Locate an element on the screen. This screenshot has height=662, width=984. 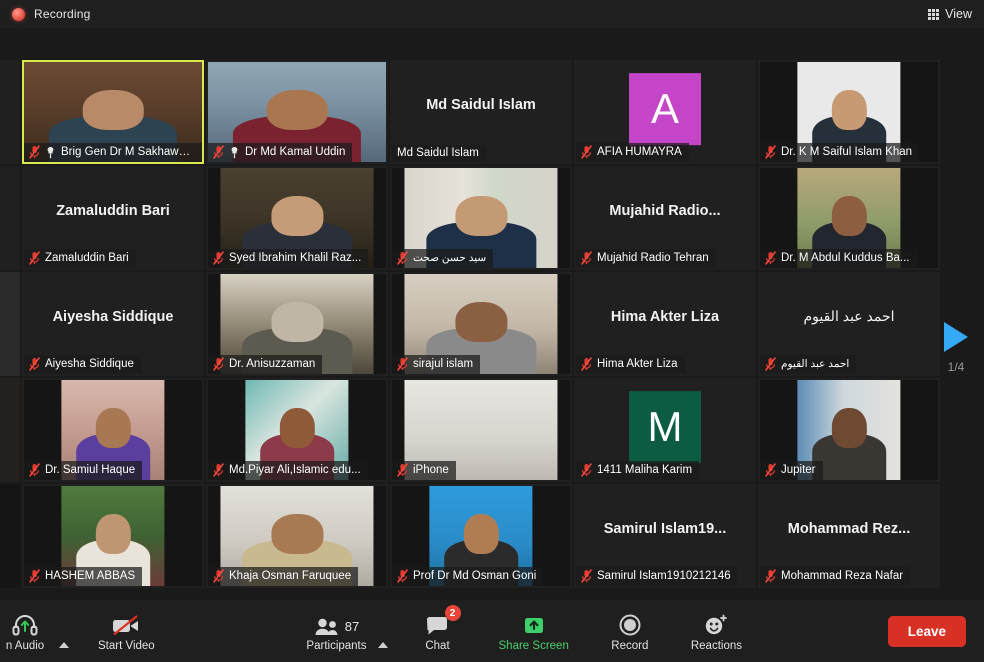
edge-column-preview is located at coordinates (10, 326).